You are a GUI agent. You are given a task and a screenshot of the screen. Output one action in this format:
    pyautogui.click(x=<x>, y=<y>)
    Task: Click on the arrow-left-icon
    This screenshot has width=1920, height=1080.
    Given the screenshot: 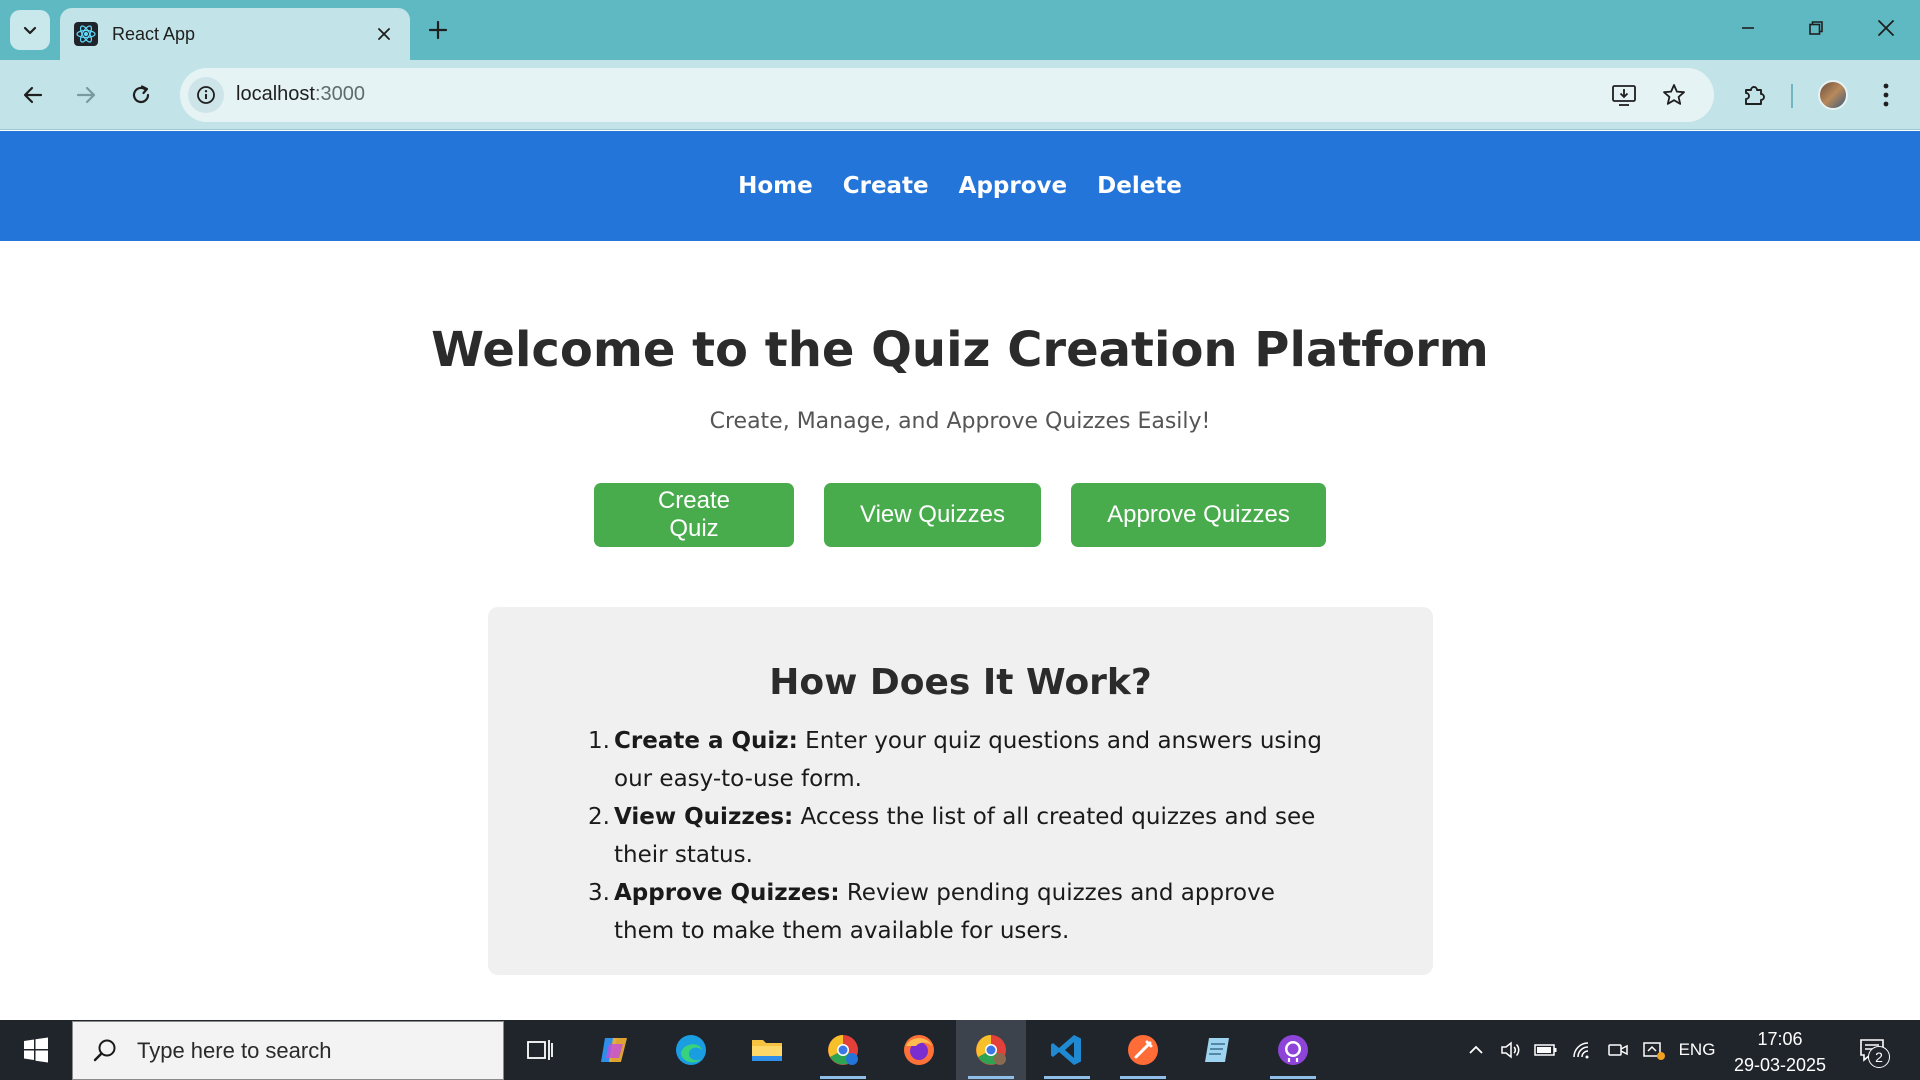 What is the action you would take?
    pyautogui.click(x=33, y=95)
    